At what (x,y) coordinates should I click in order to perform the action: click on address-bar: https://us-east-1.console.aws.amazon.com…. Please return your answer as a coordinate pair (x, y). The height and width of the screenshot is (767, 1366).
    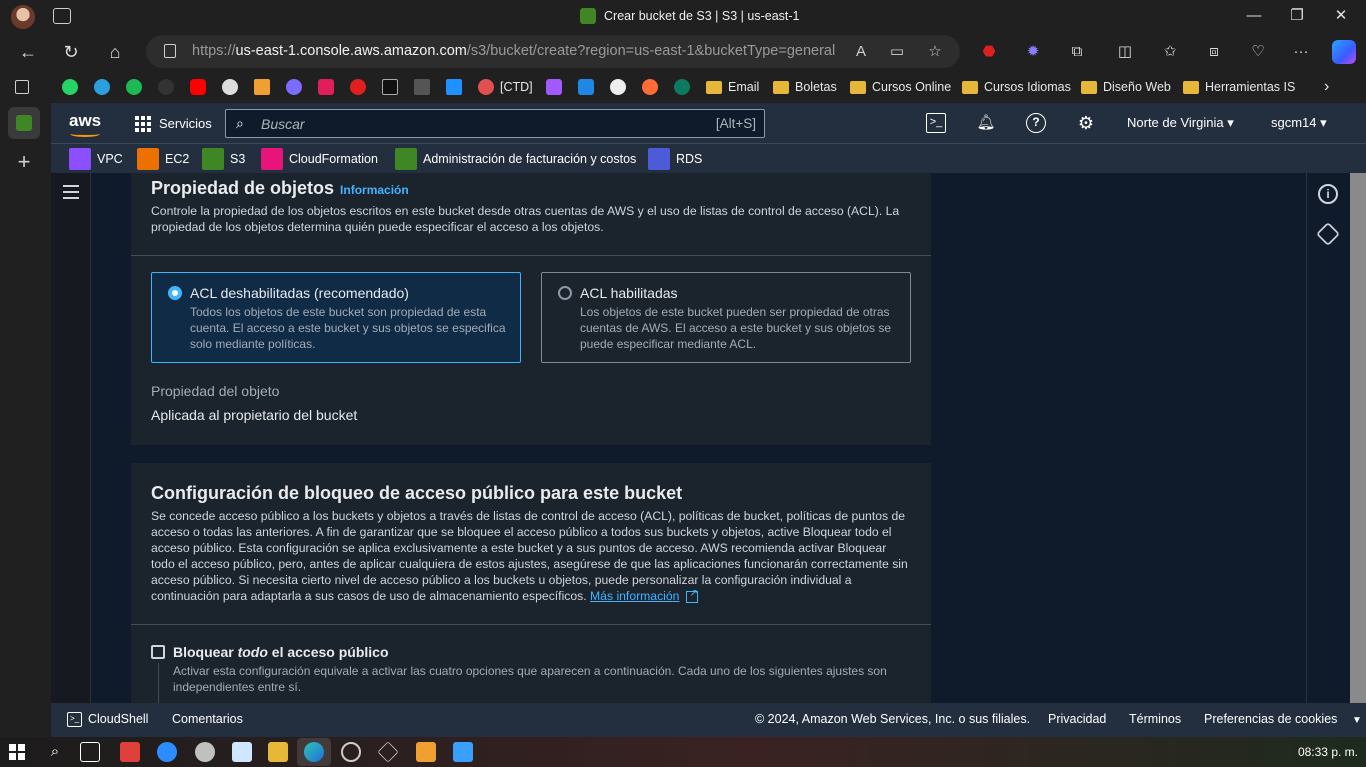
    Looking at the image, I should click on (553, 51).